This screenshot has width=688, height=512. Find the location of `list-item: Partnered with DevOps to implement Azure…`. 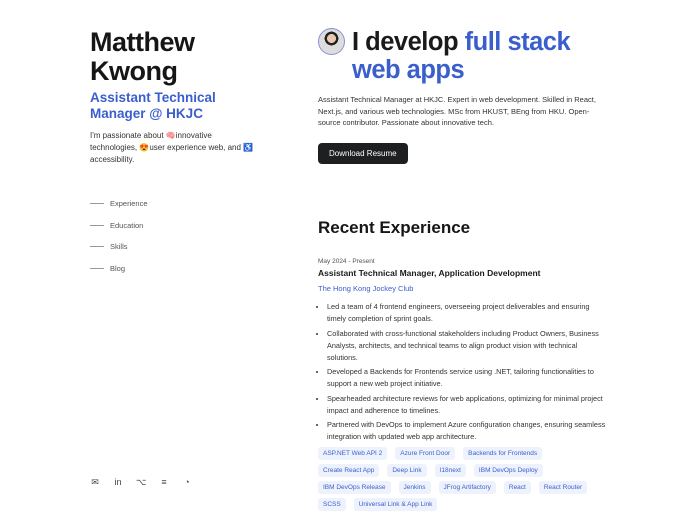

list-item: Partnered with DevOps to implement Azure… is located at coordinates (467, 431).